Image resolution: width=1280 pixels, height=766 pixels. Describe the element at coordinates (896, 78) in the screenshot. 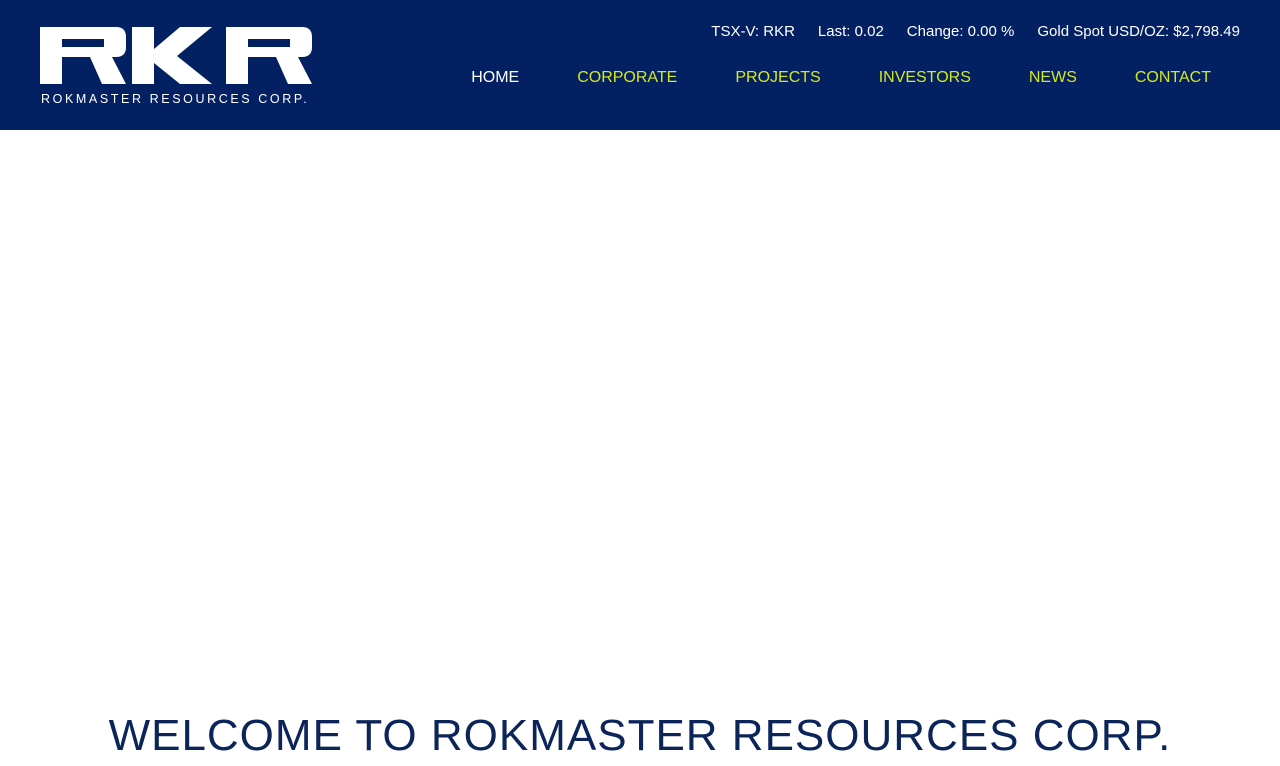

I see `nav-investors: INVESTORS` at that location.